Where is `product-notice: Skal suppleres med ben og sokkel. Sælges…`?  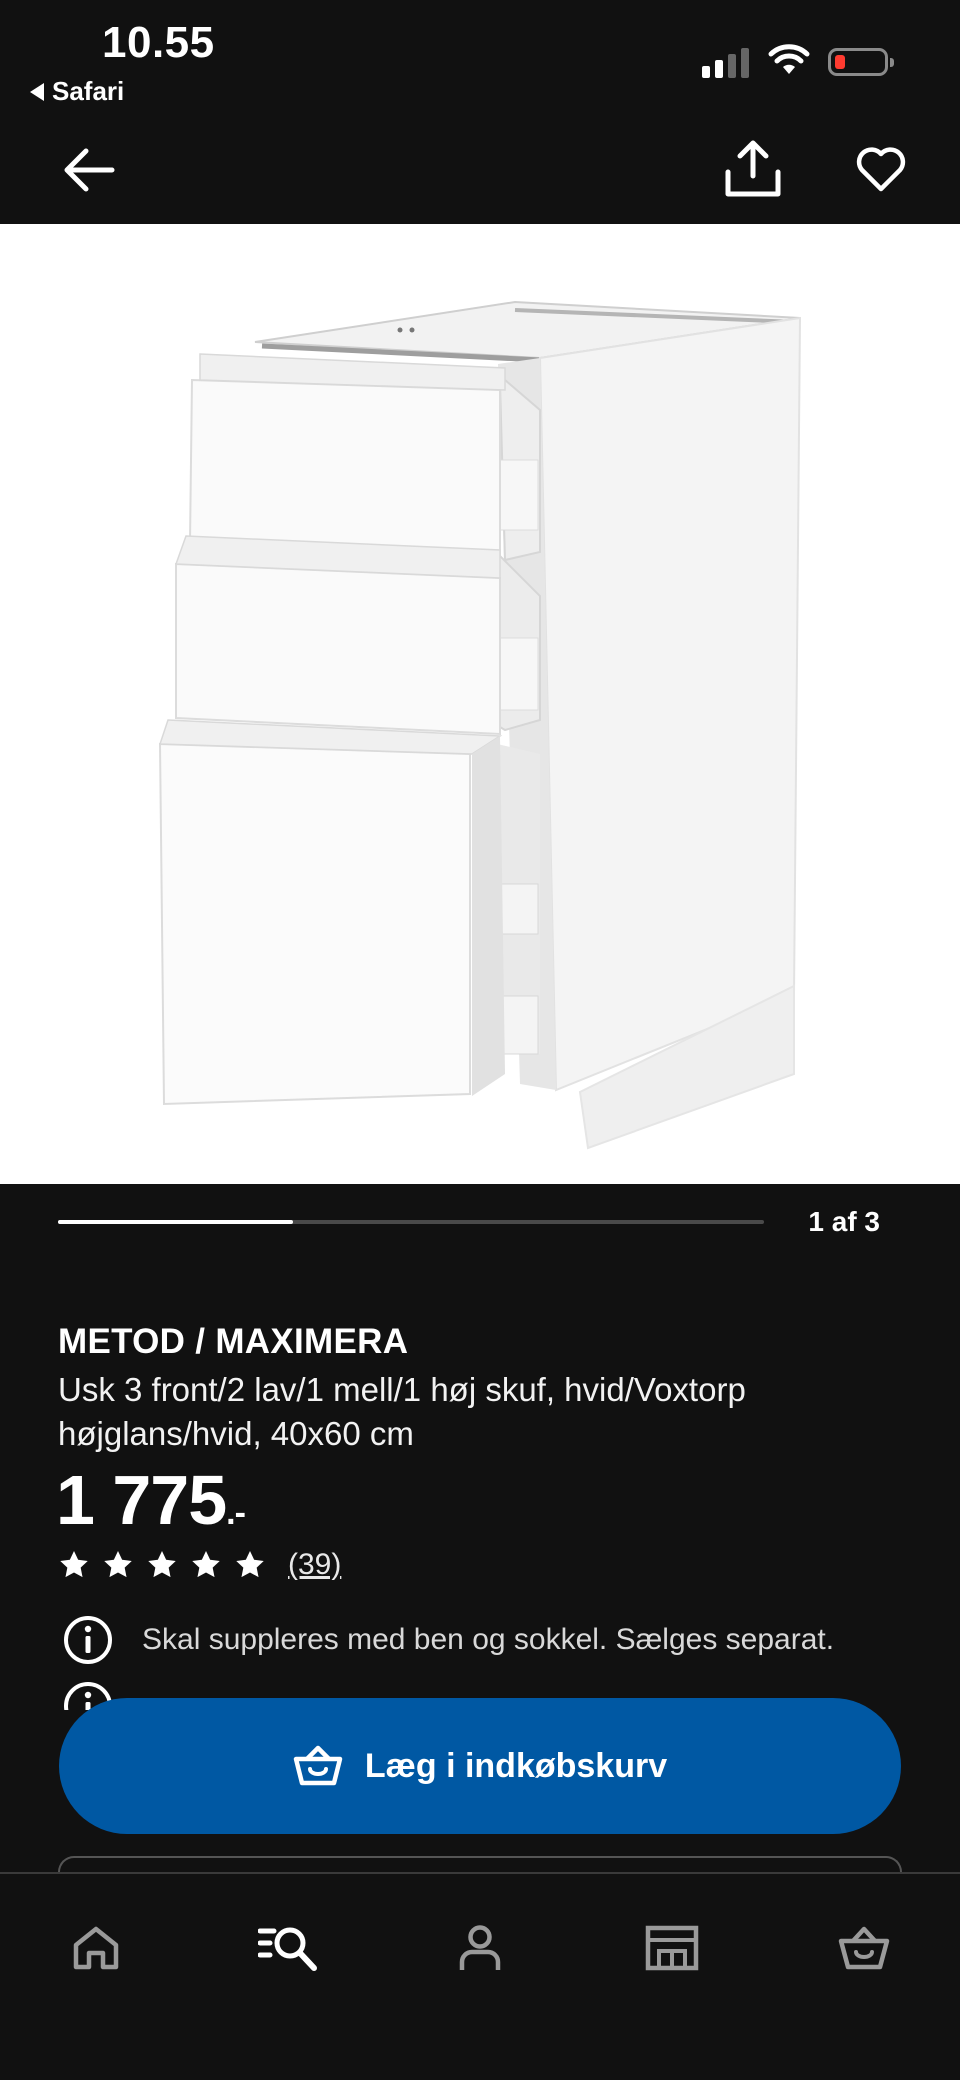
product-notice: Skal suppleres med ben og sokkel. Sælges… is located at coordinates (448, 1640).